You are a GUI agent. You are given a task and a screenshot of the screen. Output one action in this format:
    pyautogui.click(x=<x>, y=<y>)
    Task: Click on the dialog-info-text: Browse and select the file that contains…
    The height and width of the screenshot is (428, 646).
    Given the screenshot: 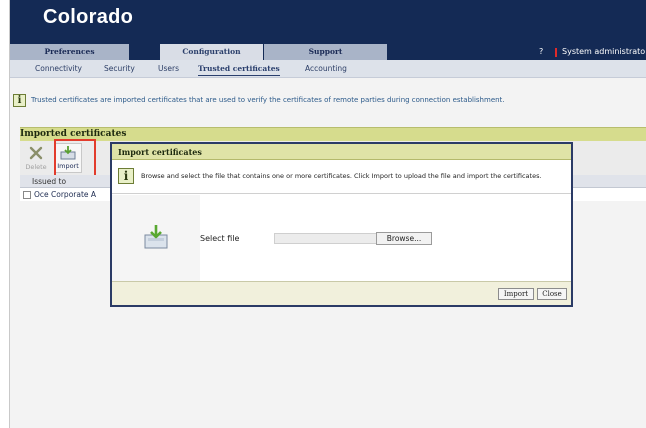 What is the action you would take?
    pyautogui.click(x=341, y=176)
    